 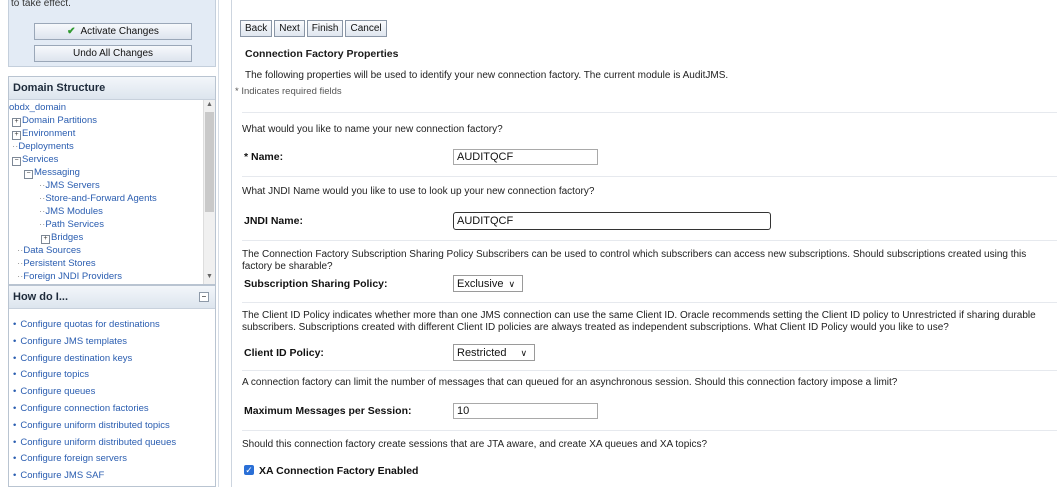 What do you see at coordinates (49, 250) in the screenshot?
I see `tree-item-data-sources: ··Data Sources` at bounding box center [49, 250].